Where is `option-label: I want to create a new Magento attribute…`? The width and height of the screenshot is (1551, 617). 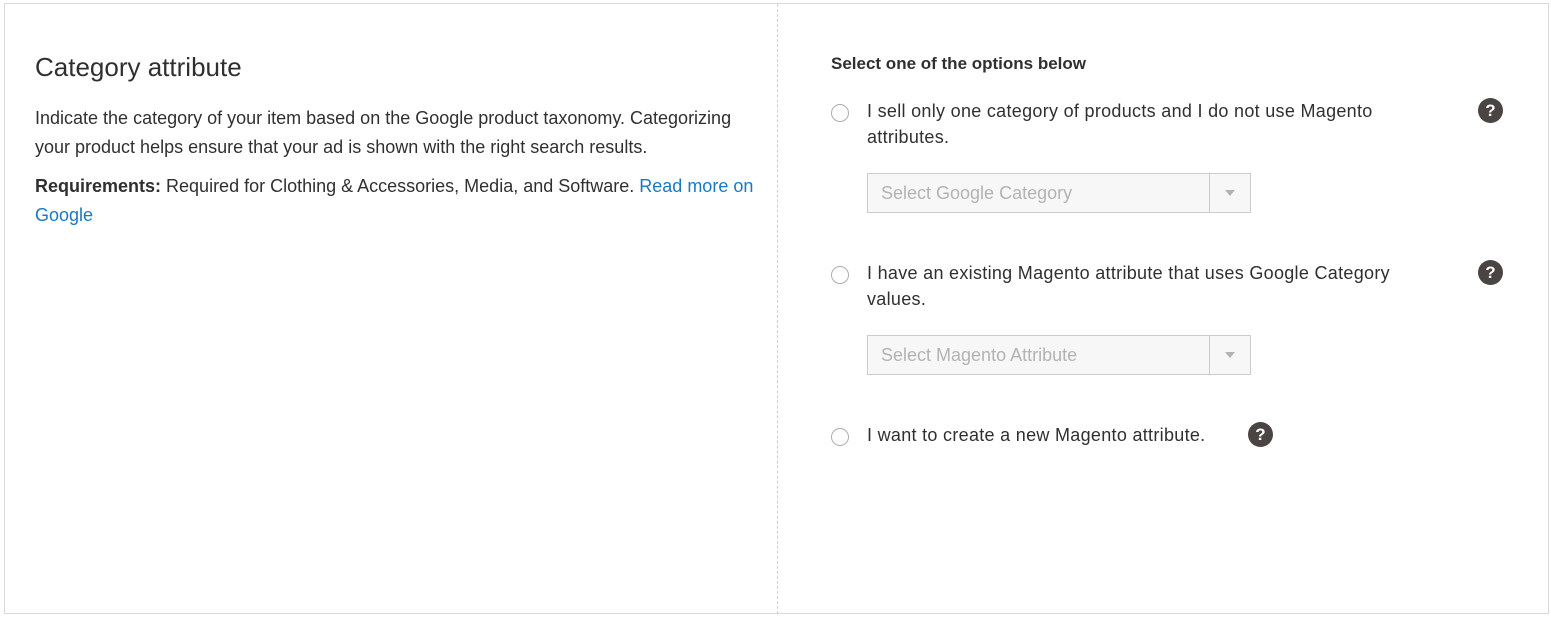 option-label: I want to create a new Magento attribute… is located at coordinates (1036, 435).